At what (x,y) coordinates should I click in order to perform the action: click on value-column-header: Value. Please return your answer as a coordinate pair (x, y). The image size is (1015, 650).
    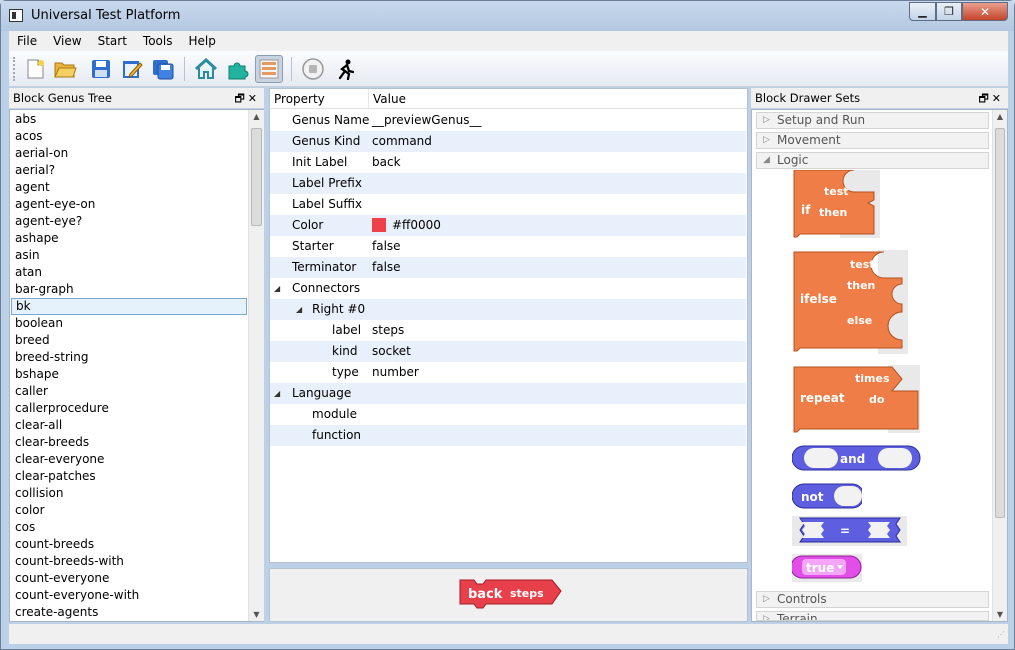
    Looking at the image, I should click on (389, 99).